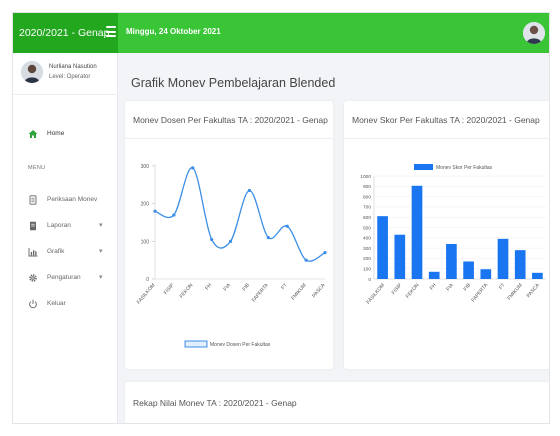 This screenshot has width=560, height=436. What do you see at coordinates (365, 177) in the screenshot?
I see `y-tick-label: 1000` at bounding box center [365, 177].